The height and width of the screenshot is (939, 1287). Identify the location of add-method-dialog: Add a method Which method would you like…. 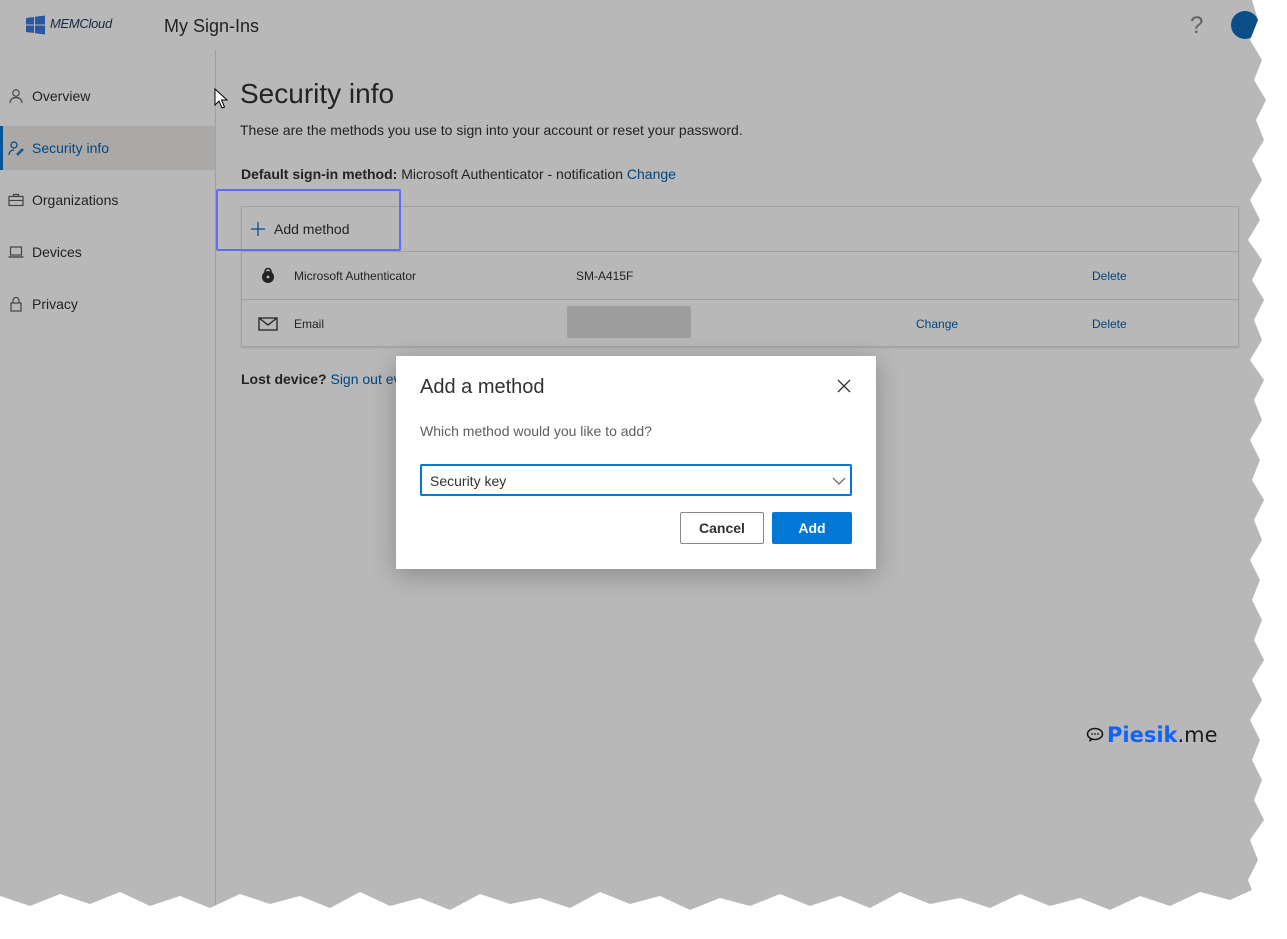
(636, 462).